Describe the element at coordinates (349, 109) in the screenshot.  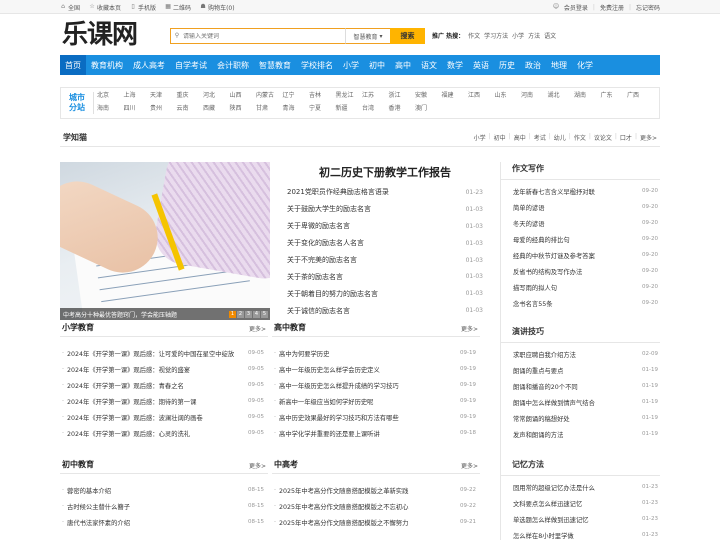
I see `city-link: 新疆` at that location.